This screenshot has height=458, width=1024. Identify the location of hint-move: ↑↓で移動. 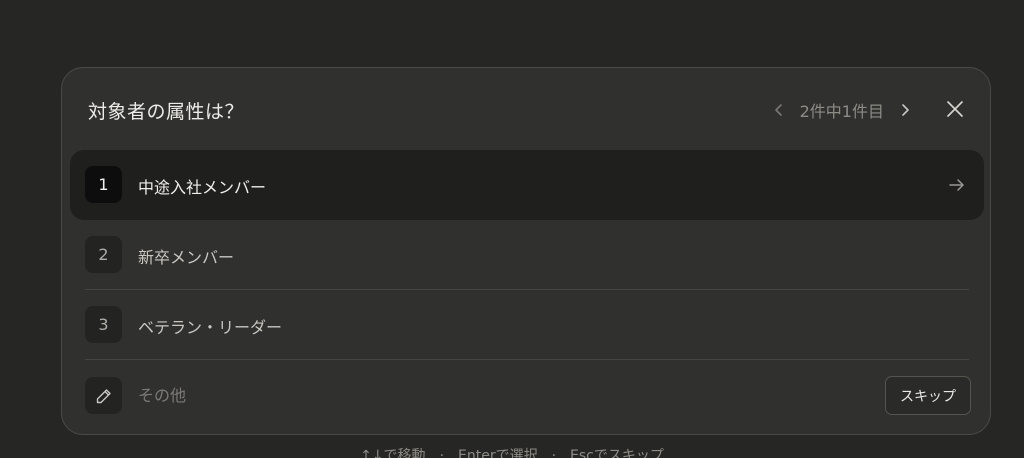
(393, 453).